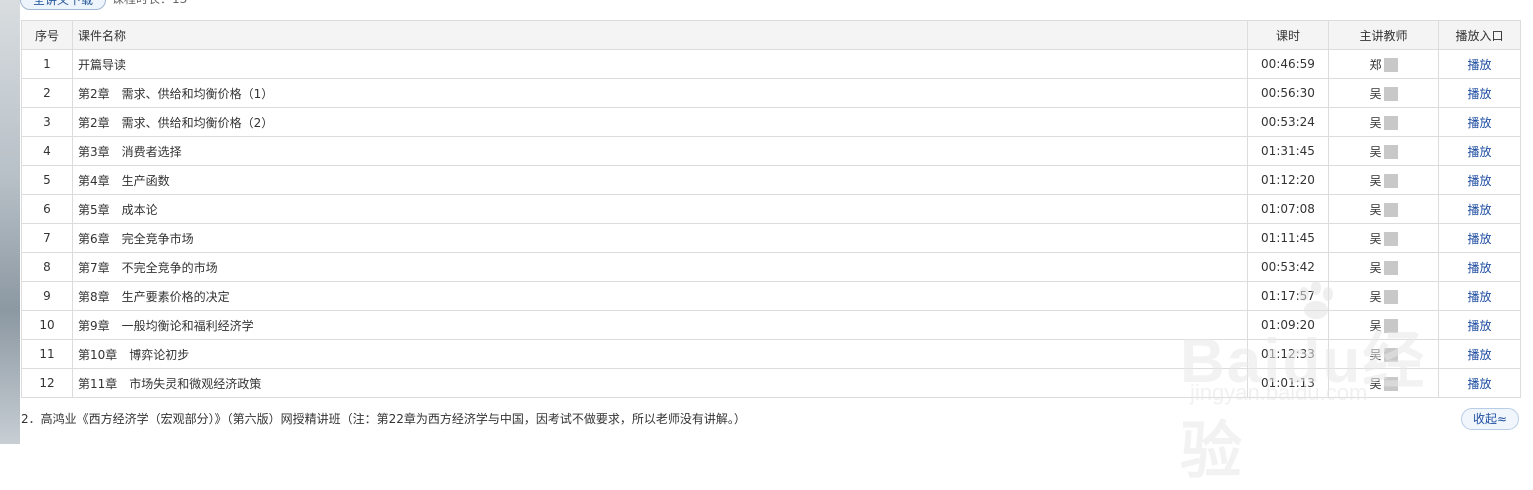  What do you see at coordinates (660, 93) in the screenshot?
I see `row-name: 第2章 需求、供给和均衡价格（1）` at bounding box center [660, 93].